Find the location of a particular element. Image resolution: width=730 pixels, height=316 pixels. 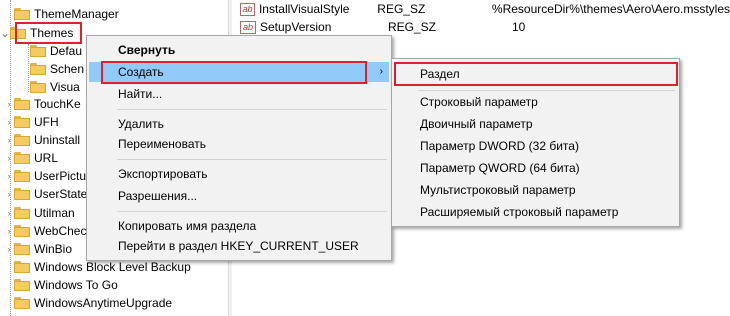

tree-node-webcheck: › WebChec is located at coordinates (45, 231).